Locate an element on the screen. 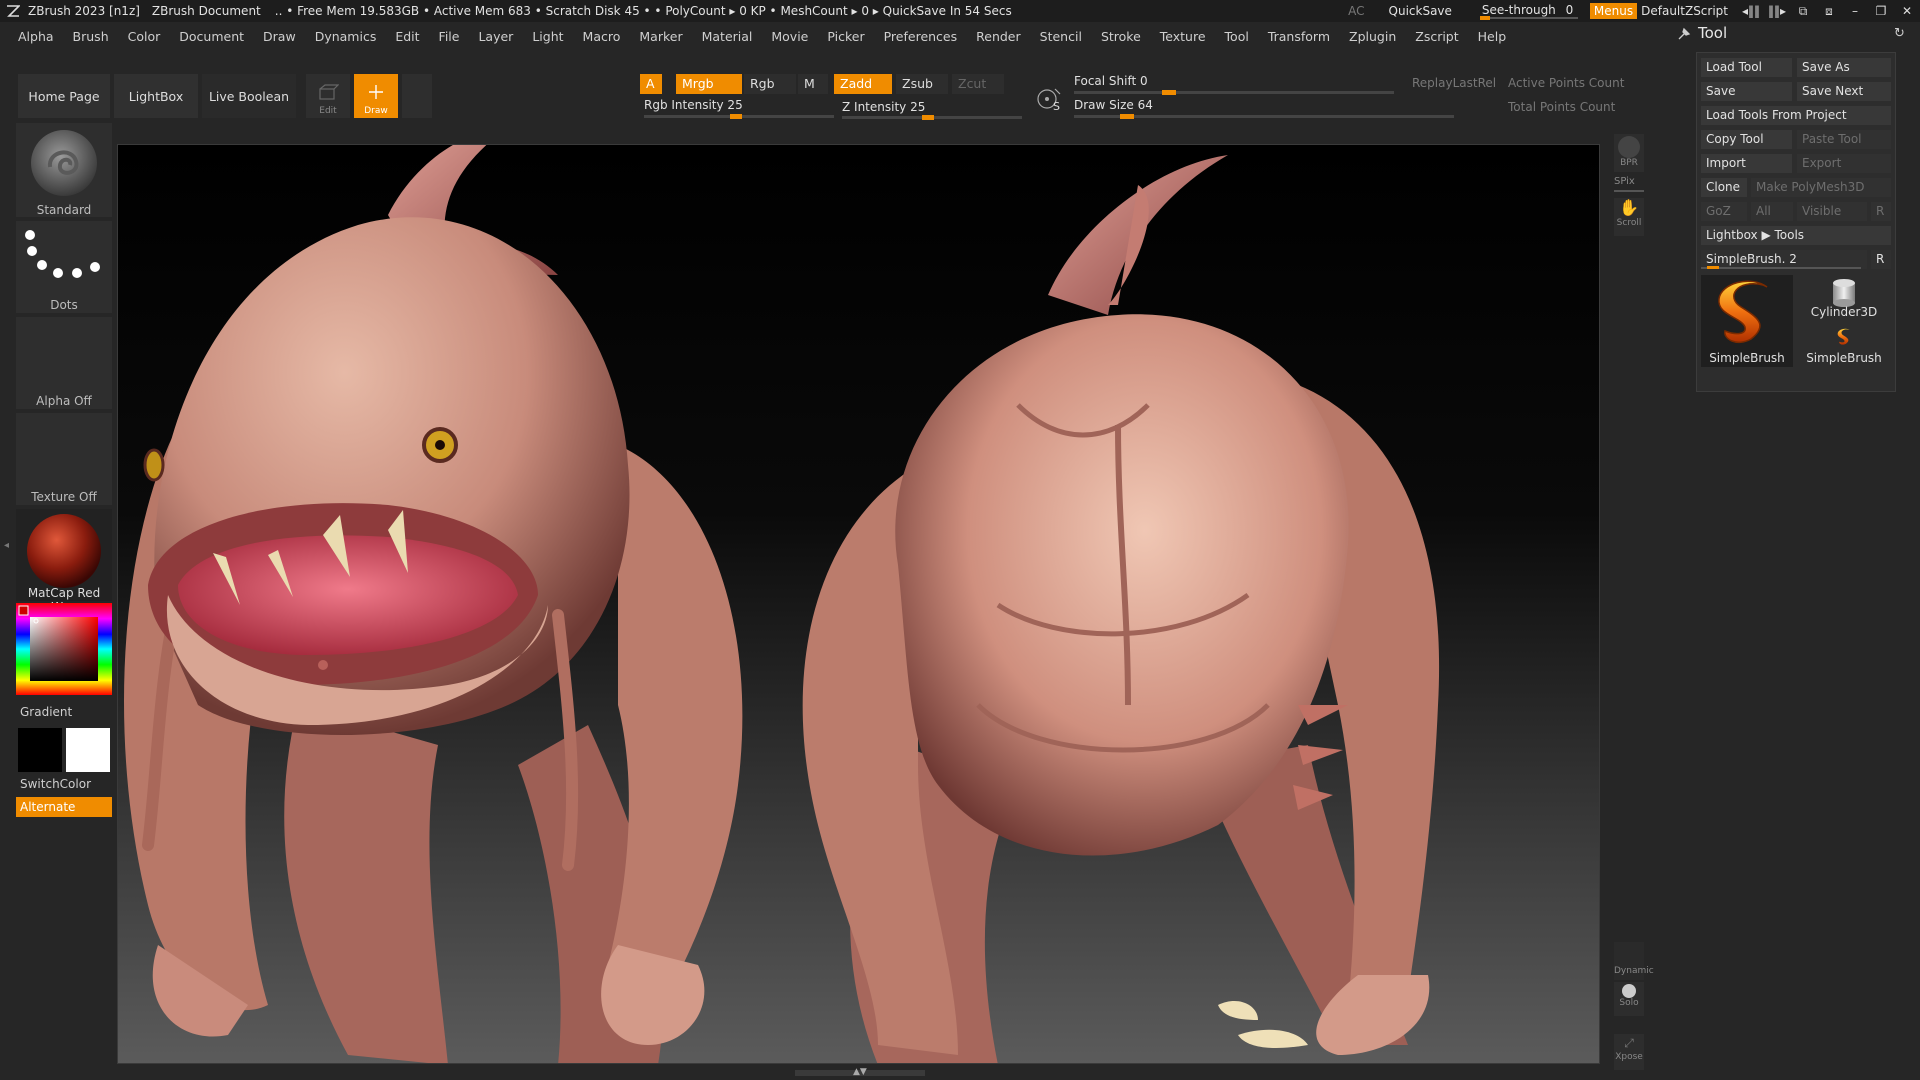 Image resolution: width=1920 pixels, height=1080 pixels. menu-stencil: Stencil is located at coordinates (1060, 36).